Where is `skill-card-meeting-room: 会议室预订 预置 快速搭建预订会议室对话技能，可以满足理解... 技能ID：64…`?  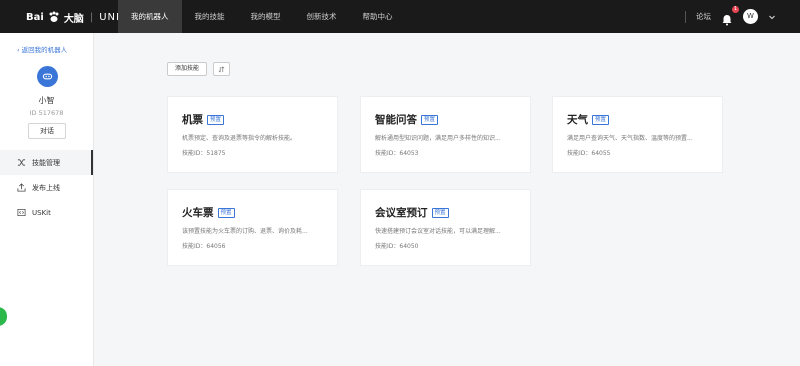 skill-card-meeting-room: 会议室预订 预置 快速搭建预订会议室对话技能，可以满足理解... 技能ID：64… is located at coordinates (445, 227).